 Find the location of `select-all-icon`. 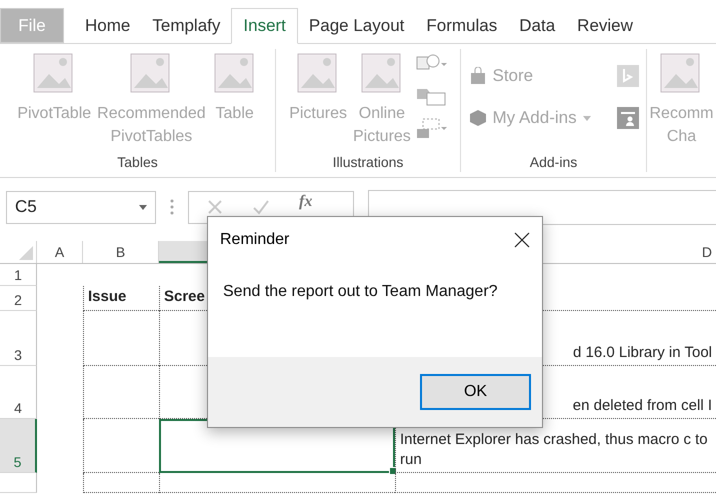

select-all-icon is located at coordinates (26, 253).